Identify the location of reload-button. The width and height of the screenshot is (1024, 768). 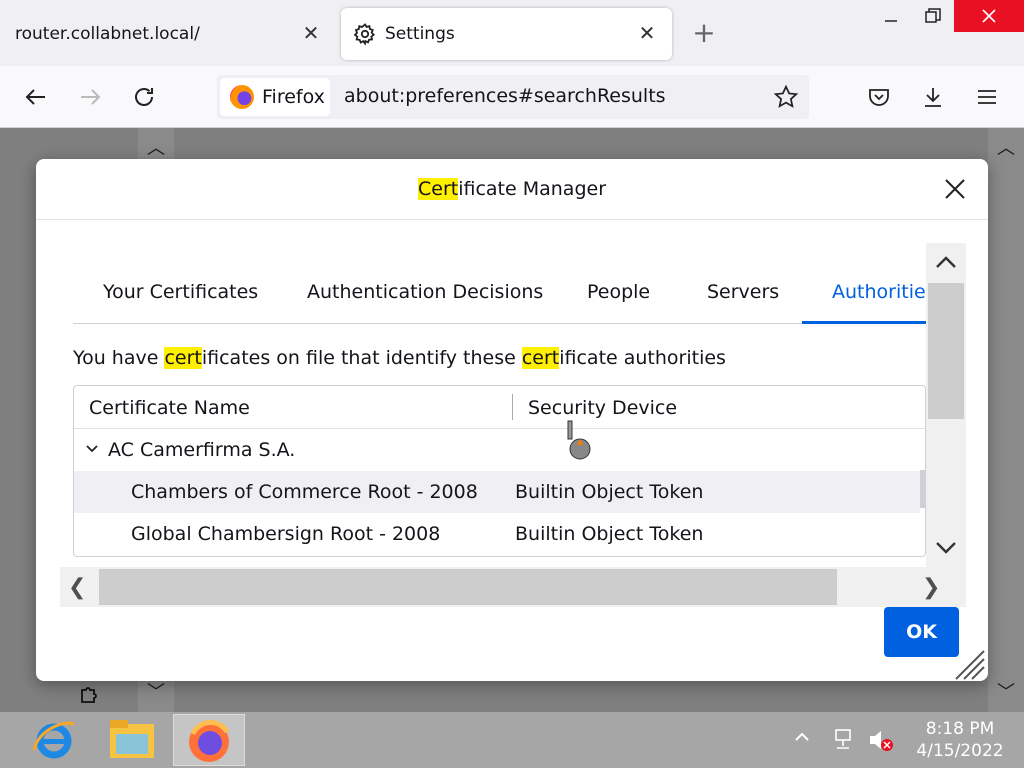
(144, 97).